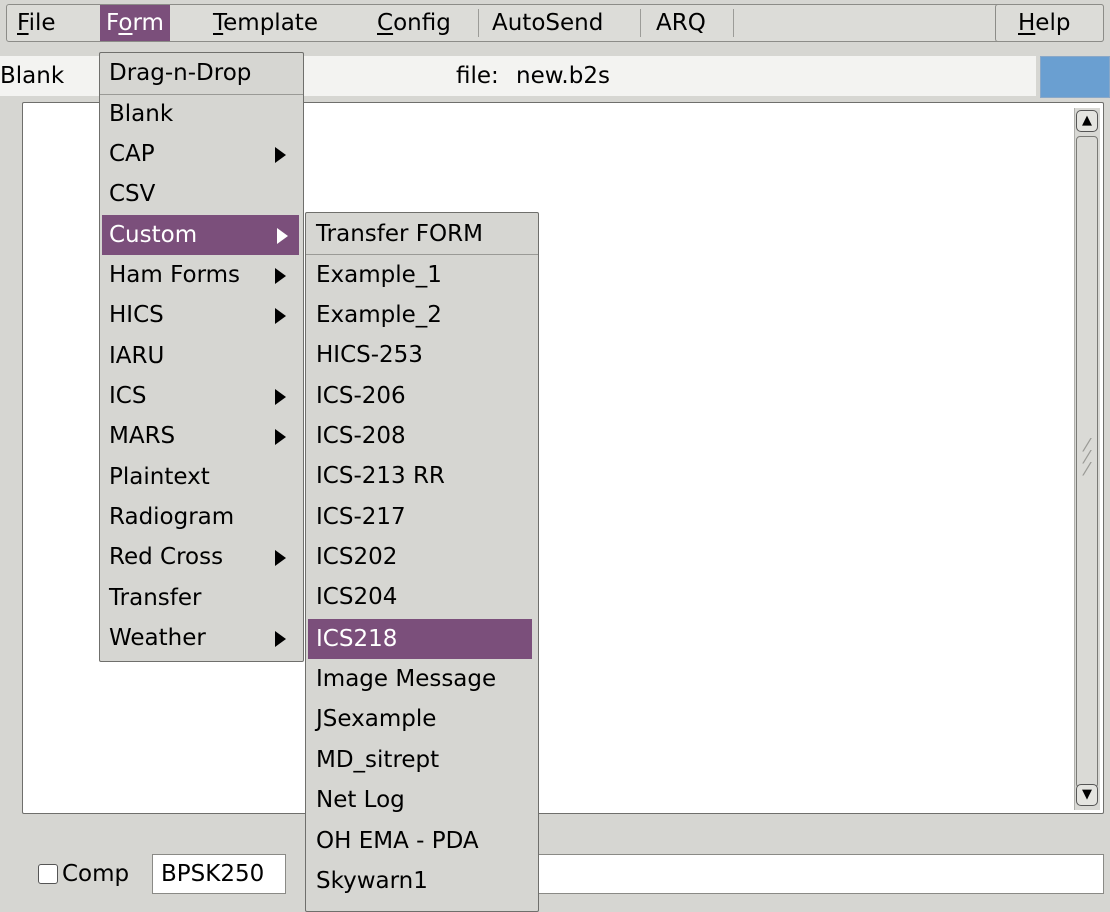  Describe the element at coordinates (50, 76) in the screenshot. I see `template-field: Blank` at that location.